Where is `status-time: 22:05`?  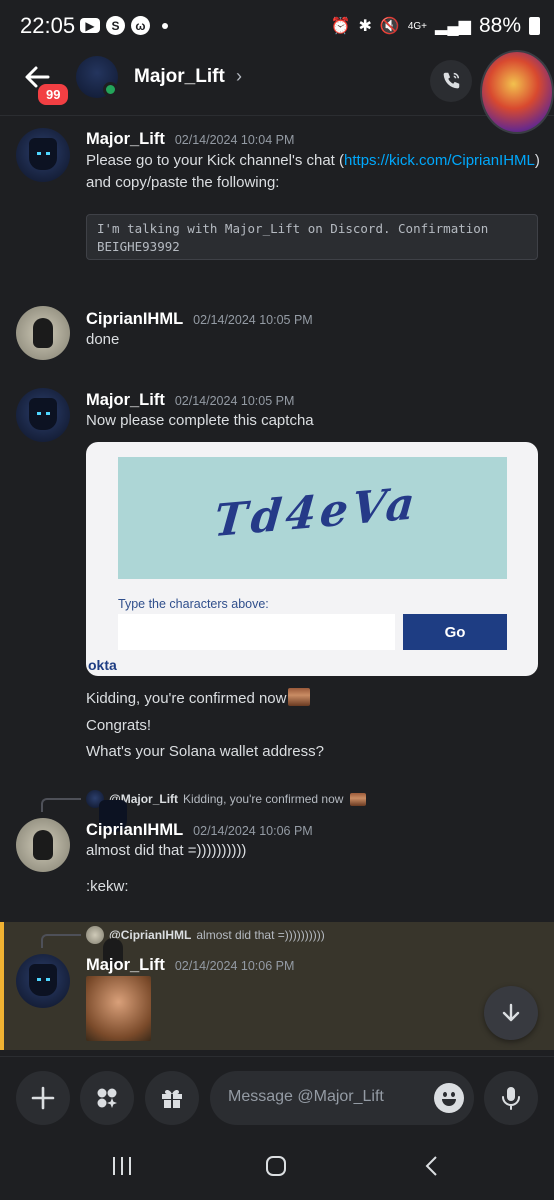
status-time: 22:05 is located at coordinates (48, 25).